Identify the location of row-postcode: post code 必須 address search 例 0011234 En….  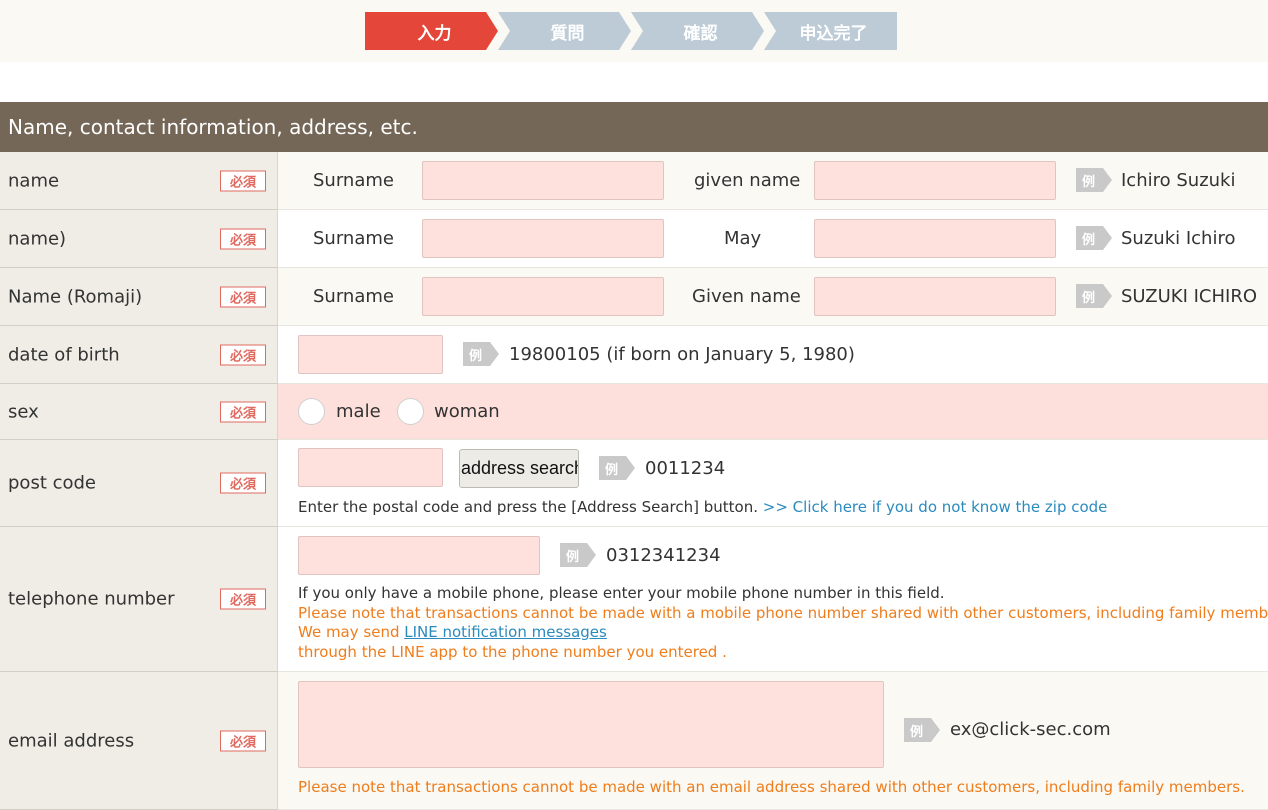
(634, 483).